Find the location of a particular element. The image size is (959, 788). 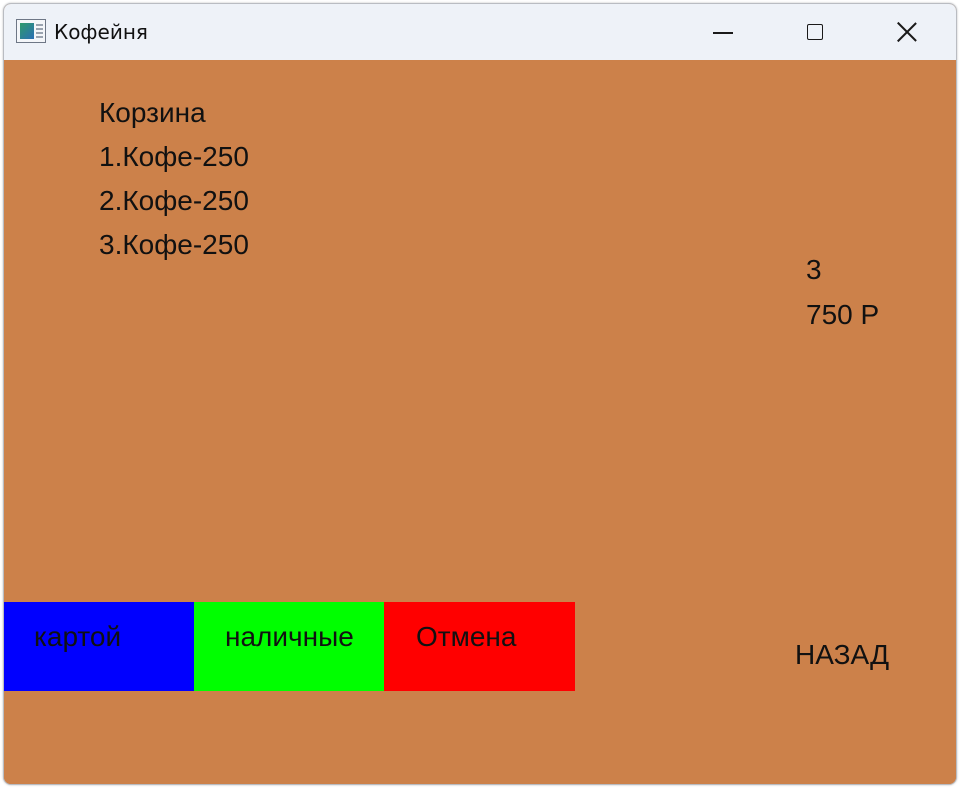

cart-item: 2.Кофе-250 is located at coordinates (174, 200).